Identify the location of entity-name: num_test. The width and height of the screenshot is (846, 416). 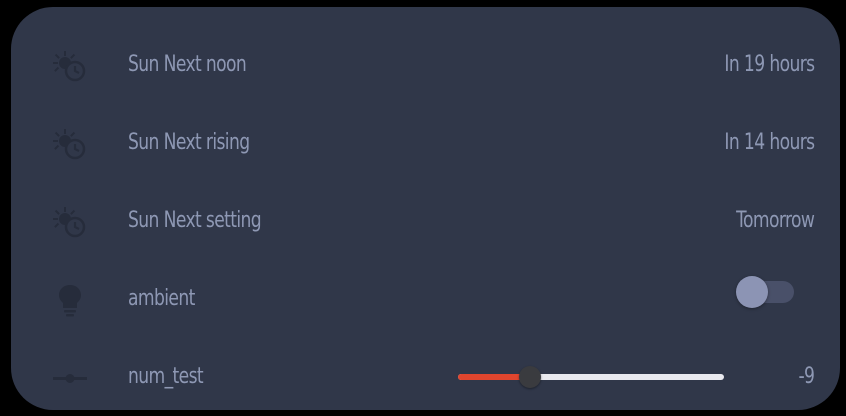
(166, 376).